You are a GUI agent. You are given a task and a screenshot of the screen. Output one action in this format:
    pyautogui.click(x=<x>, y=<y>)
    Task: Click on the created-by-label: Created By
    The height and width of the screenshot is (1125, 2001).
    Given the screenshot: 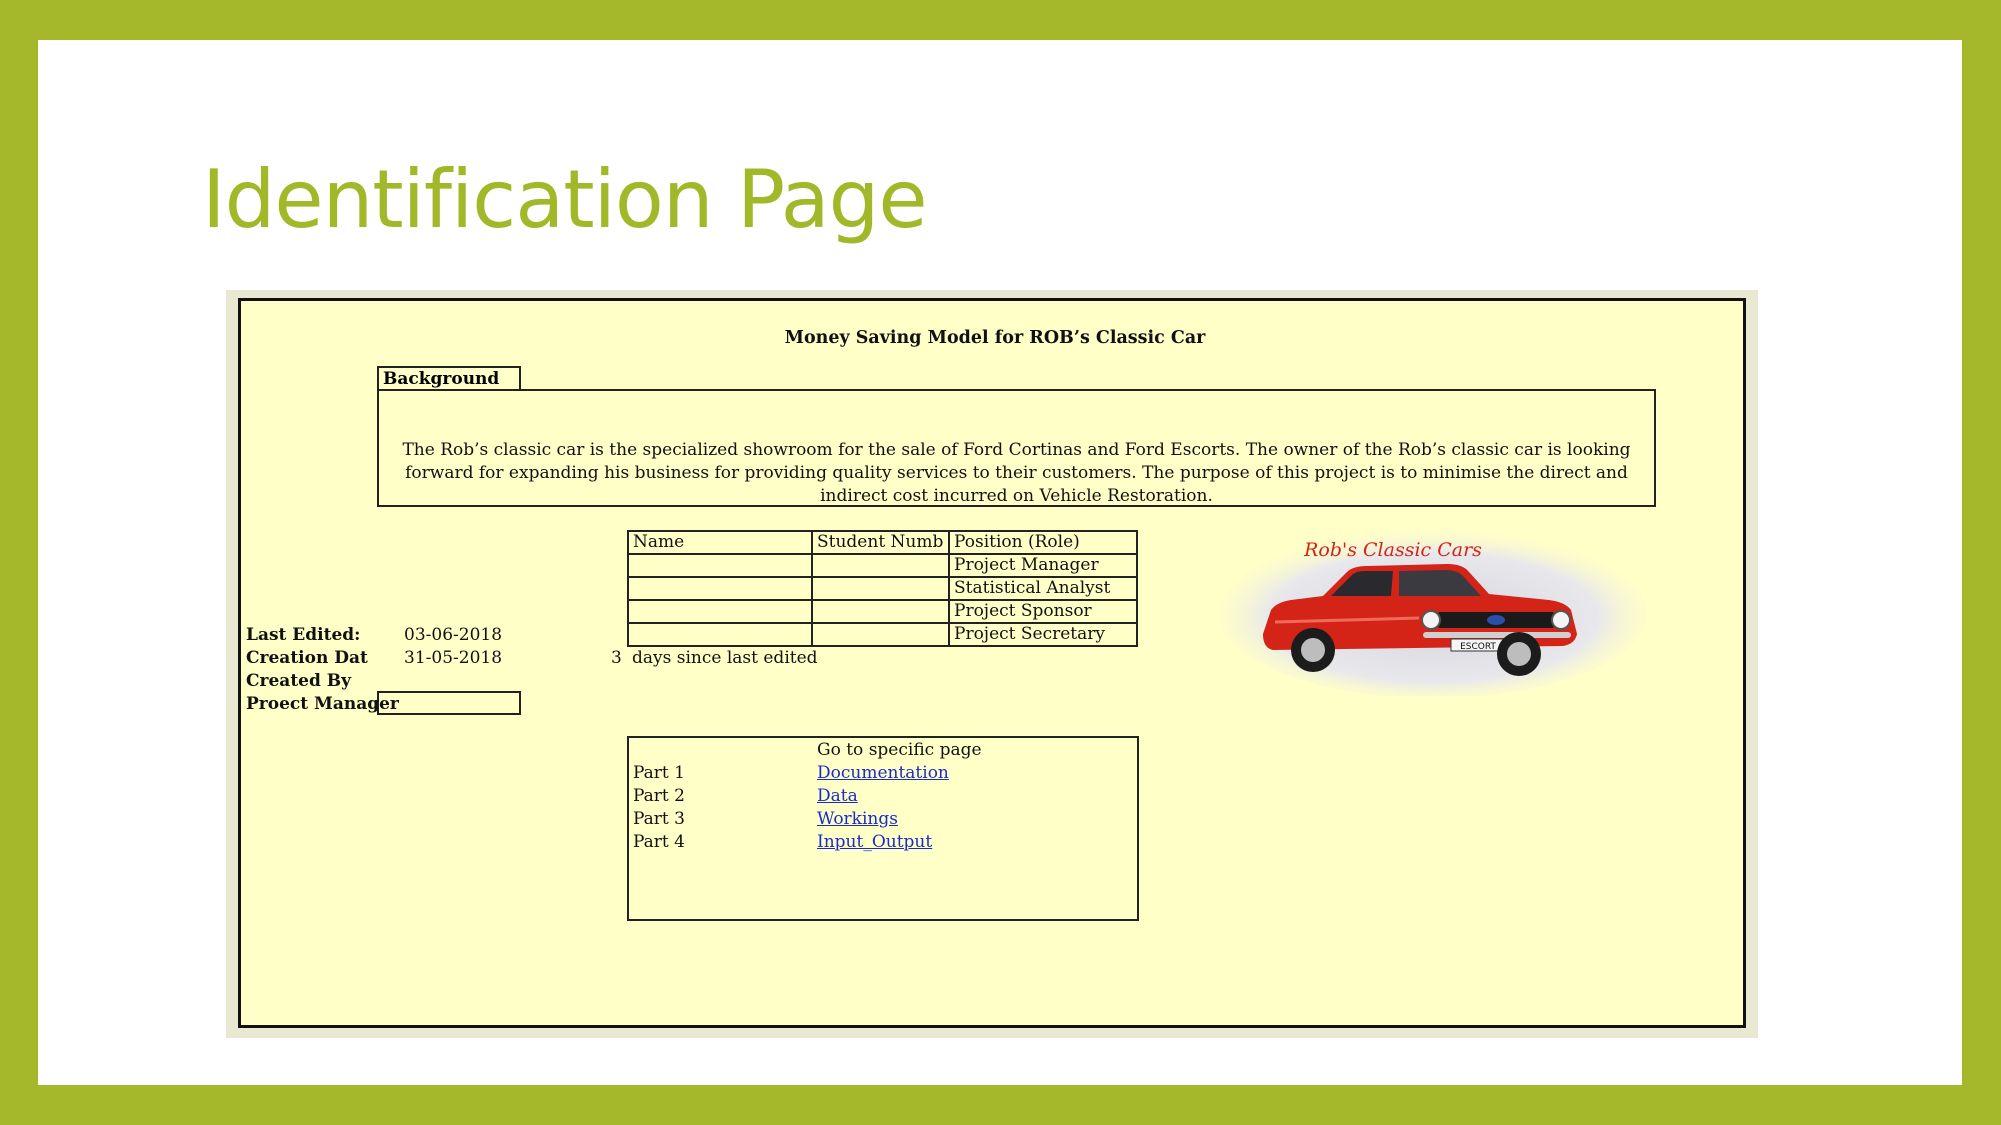 What is the action you would take?
    pyautogui.click(x=299, y=681)
    